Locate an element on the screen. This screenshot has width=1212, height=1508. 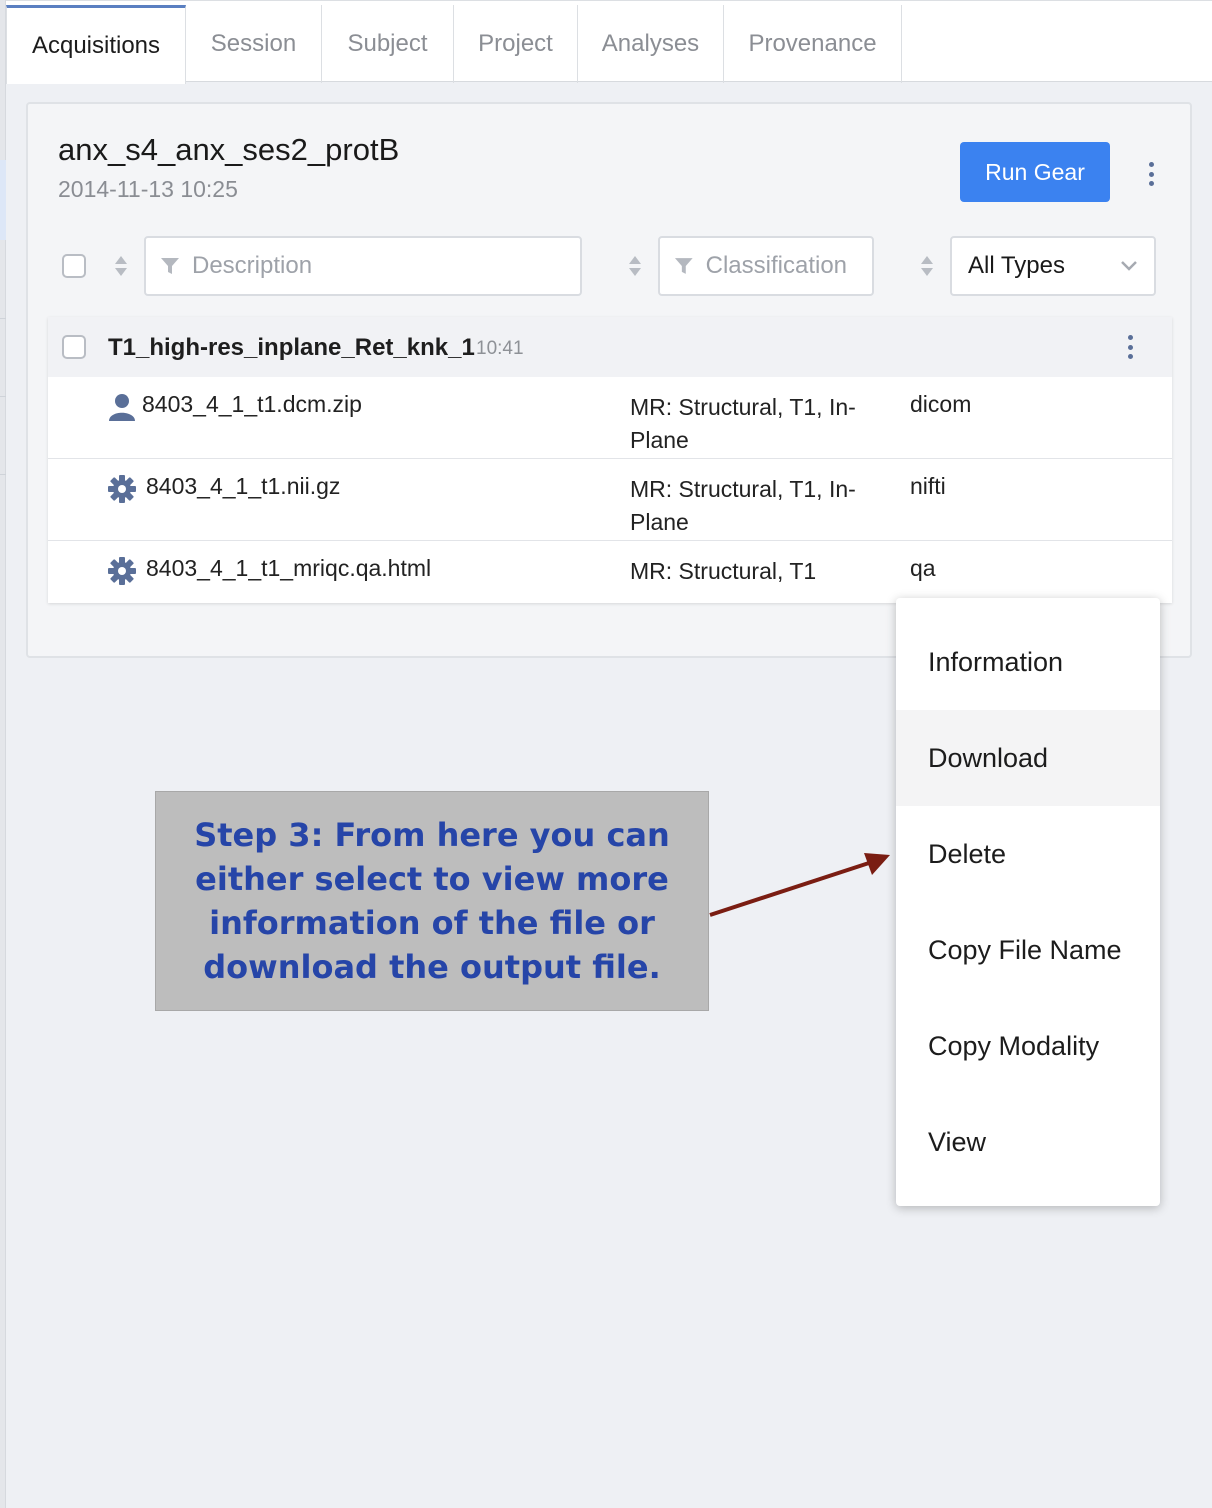
type-select-value: All Types is located at coordinates (1016, 265).